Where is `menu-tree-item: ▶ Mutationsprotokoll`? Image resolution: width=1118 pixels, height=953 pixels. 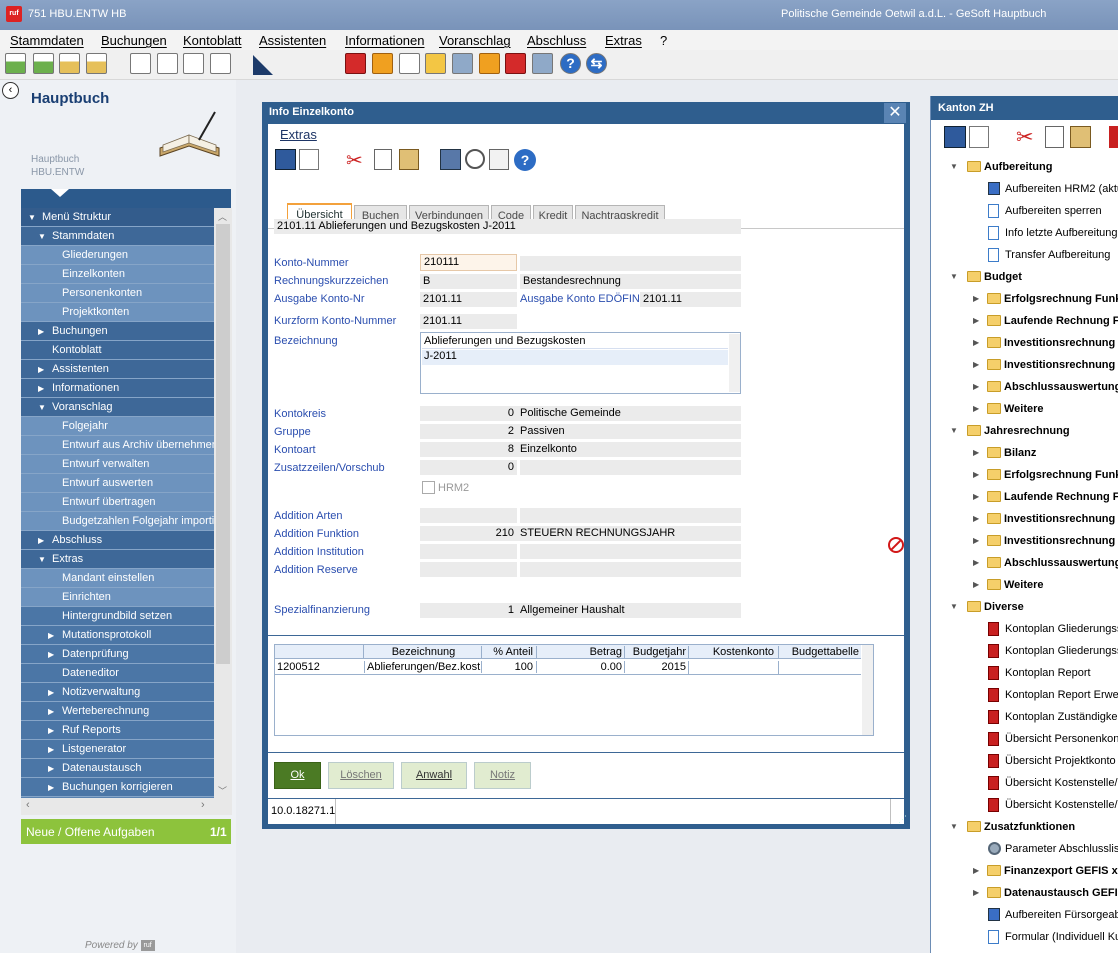 menu-tree-item: ▶ Mutationsprotokoll is located at coordinates (117, 635).